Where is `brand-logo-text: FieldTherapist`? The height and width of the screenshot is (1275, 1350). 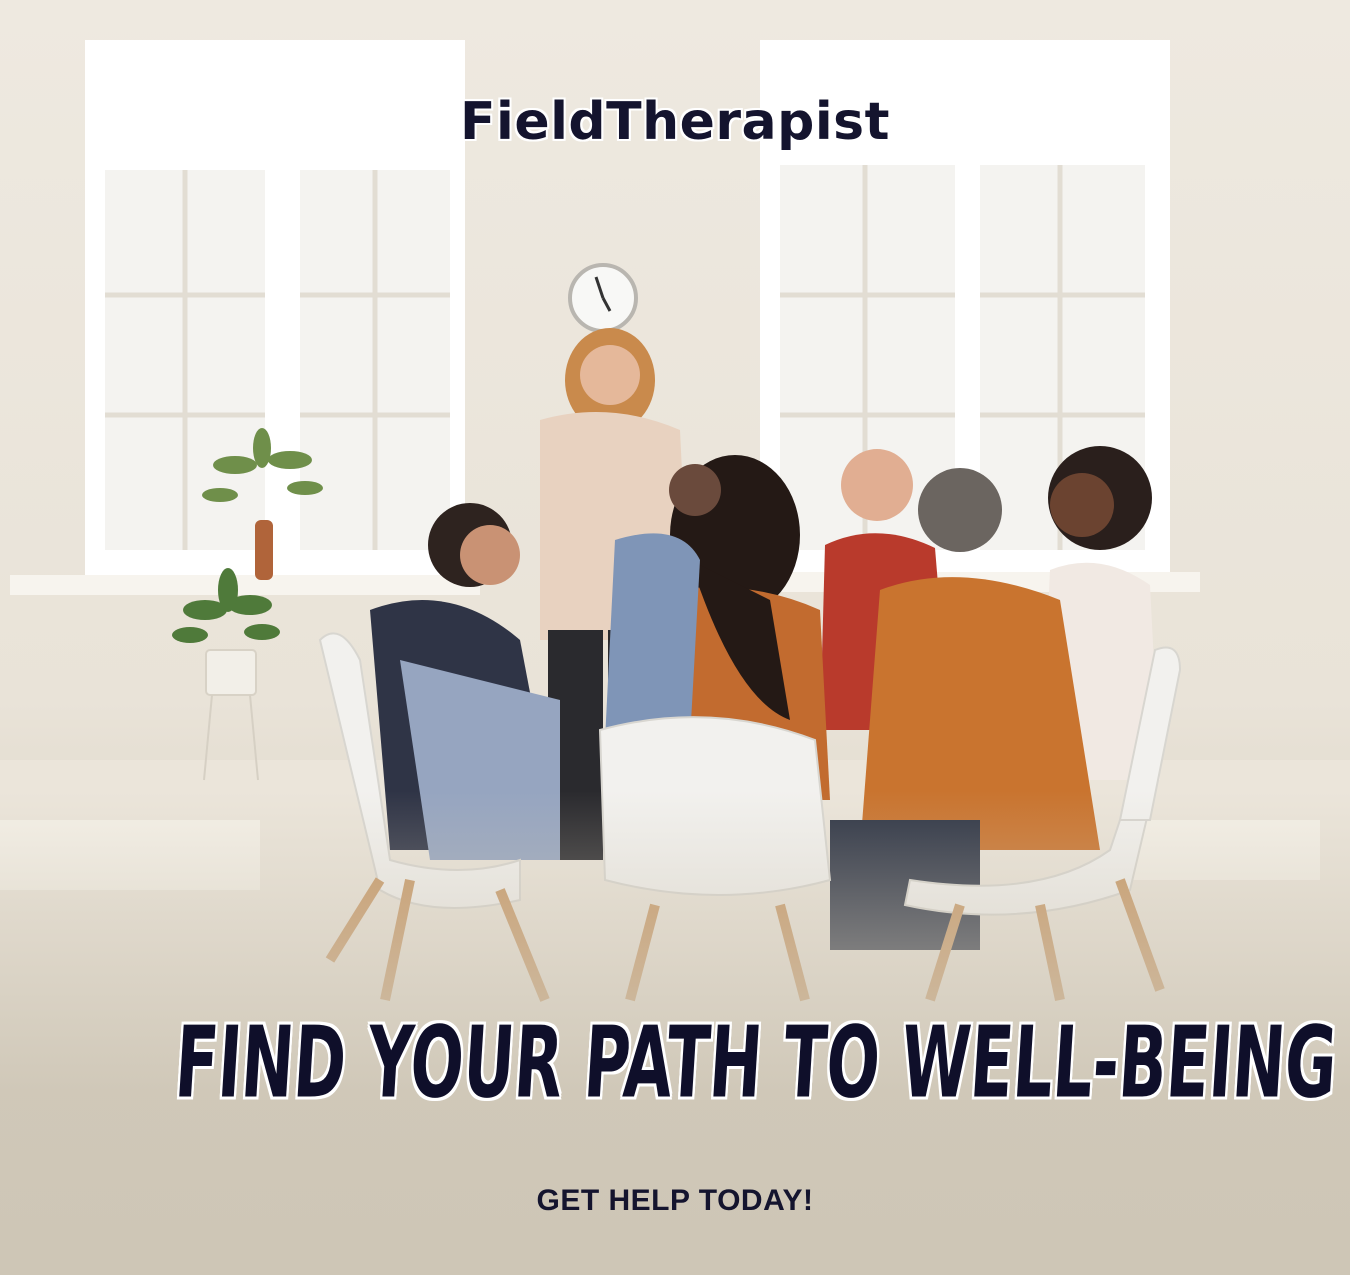
brand-logo-text: FieldTherapist is located at coordinates (674, 122).